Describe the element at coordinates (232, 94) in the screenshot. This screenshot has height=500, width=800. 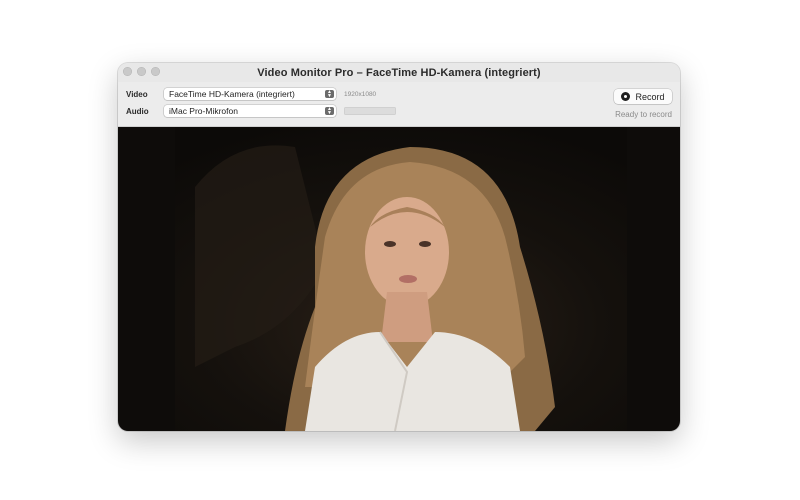
I see `video-device-value: FaceTime HD-Kamera (integriert)` at that location.